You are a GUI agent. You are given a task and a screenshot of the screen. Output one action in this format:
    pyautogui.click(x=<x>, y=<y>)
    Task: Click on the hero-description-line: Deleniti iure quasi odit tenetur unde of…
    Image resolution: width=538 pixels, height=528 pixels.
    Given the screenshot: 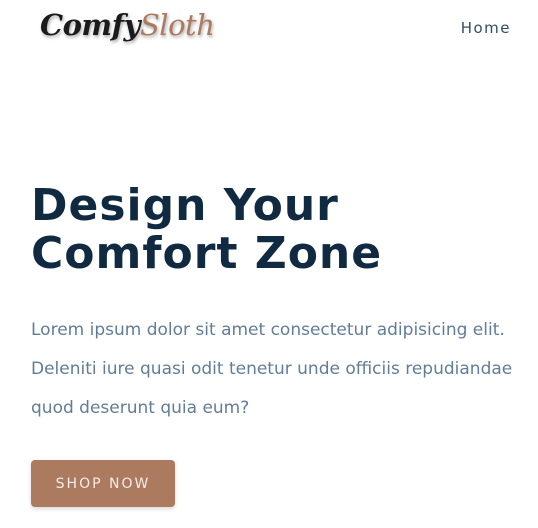 What is the action you would take?
    pyautogui.click(x=272, y=369)
    